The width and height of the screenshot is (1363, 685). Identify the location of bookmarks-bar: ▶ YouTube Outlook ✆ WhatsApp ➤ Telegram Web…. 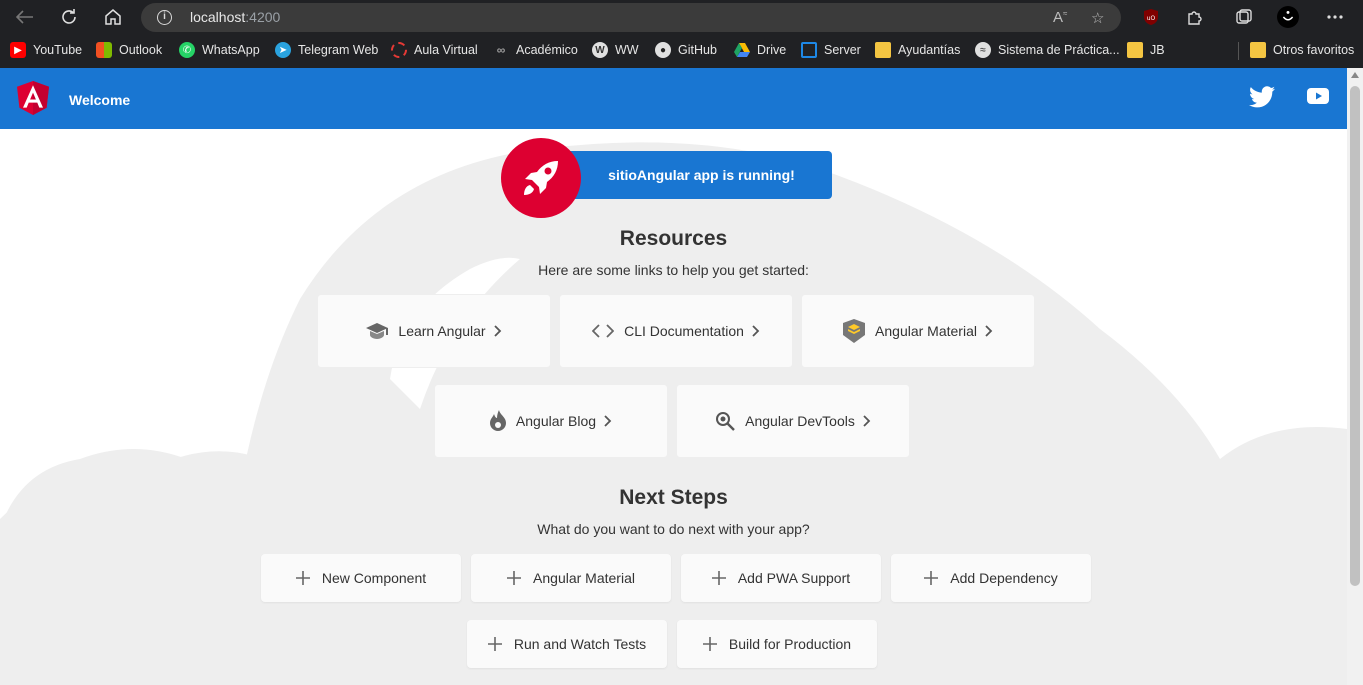
(681, 50).